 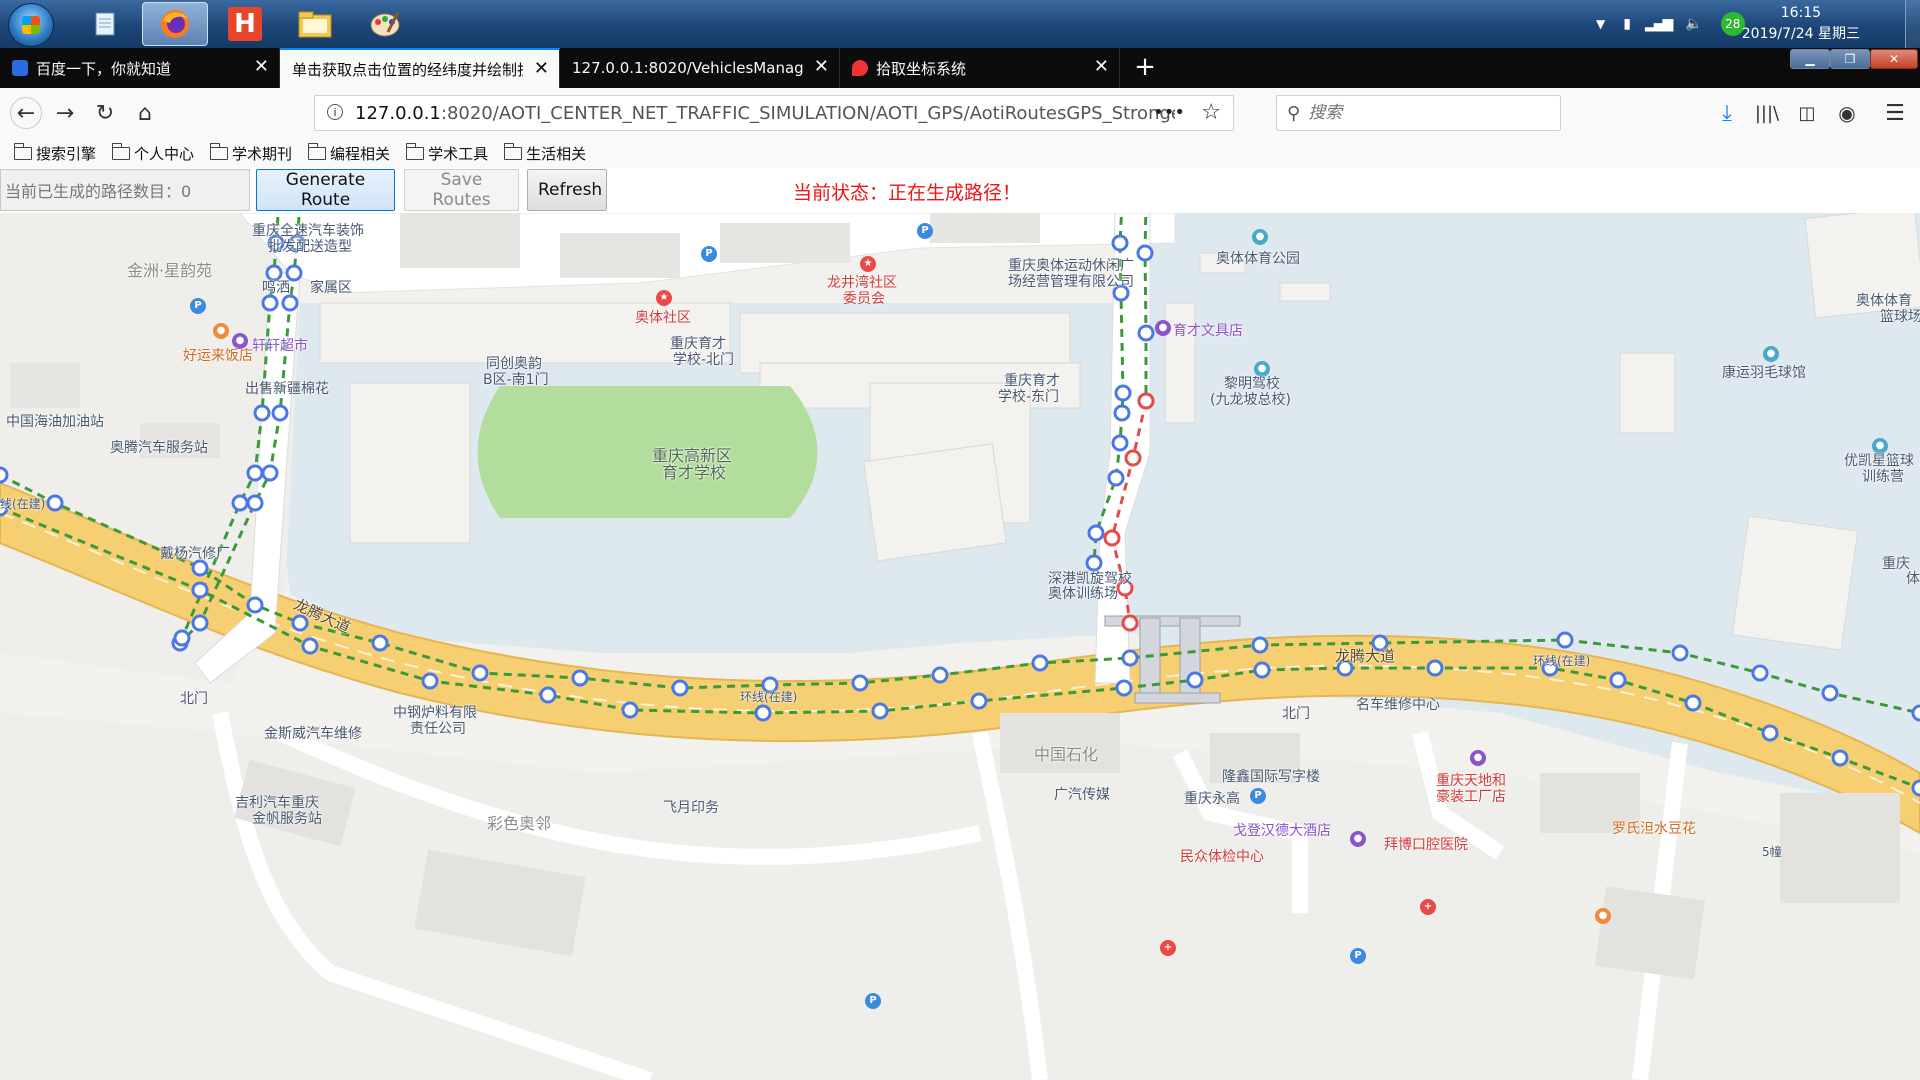 I want to click on bookmark-folder-life: 生活相关, so click(x=544, y=153).